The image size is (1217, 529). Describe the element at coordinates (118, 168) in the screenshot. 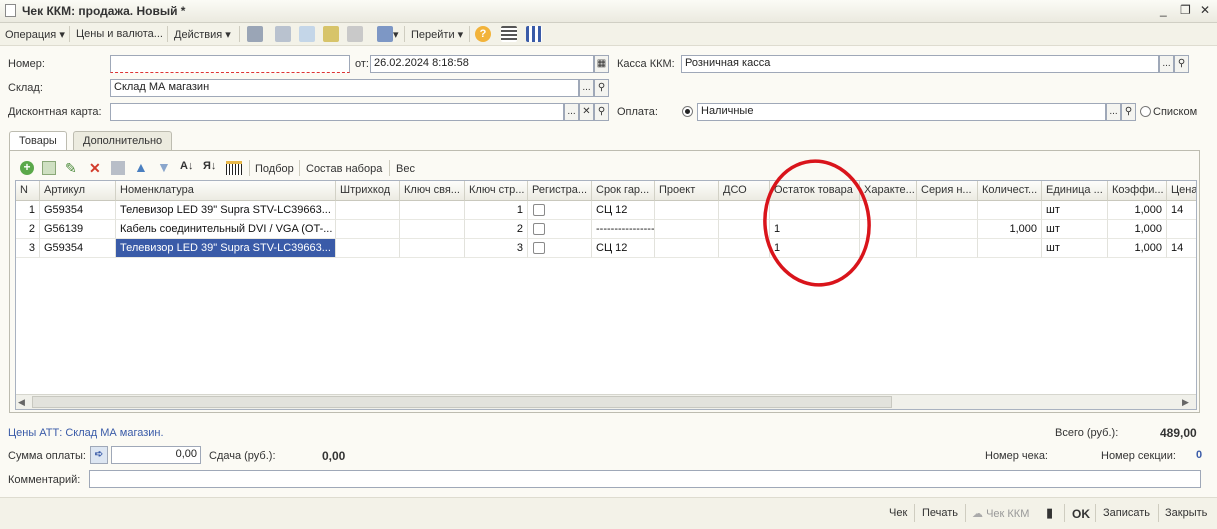

I see `end-edit-icon` at that location.